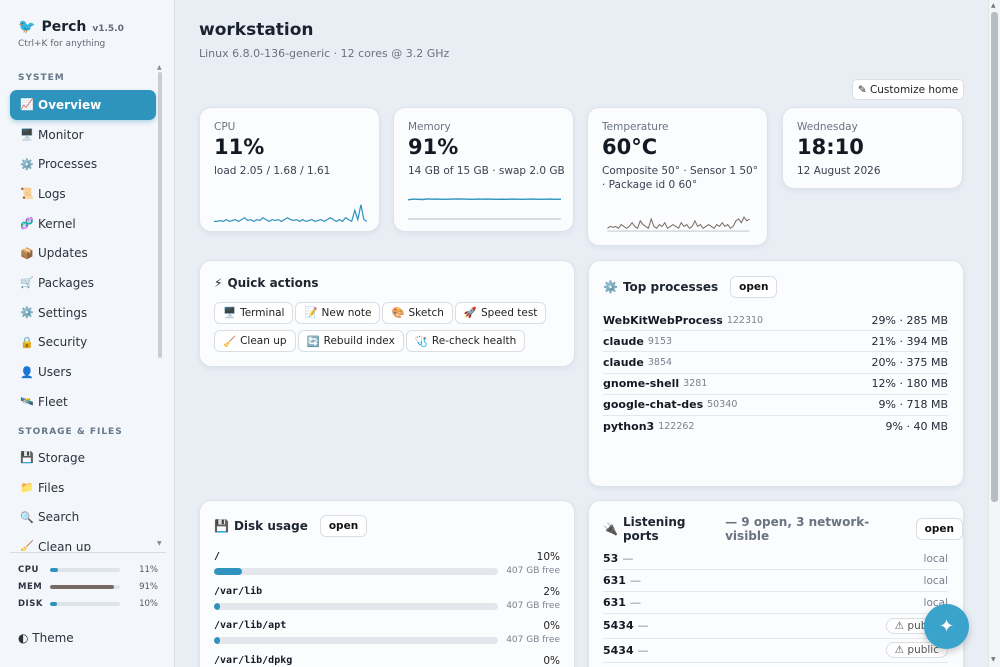 The image size is (1000, 667). What do you see at coordinates (533, 571) in the screenshot?
I see `disk-free: 407 GB free` at bounding box center [533, 571].